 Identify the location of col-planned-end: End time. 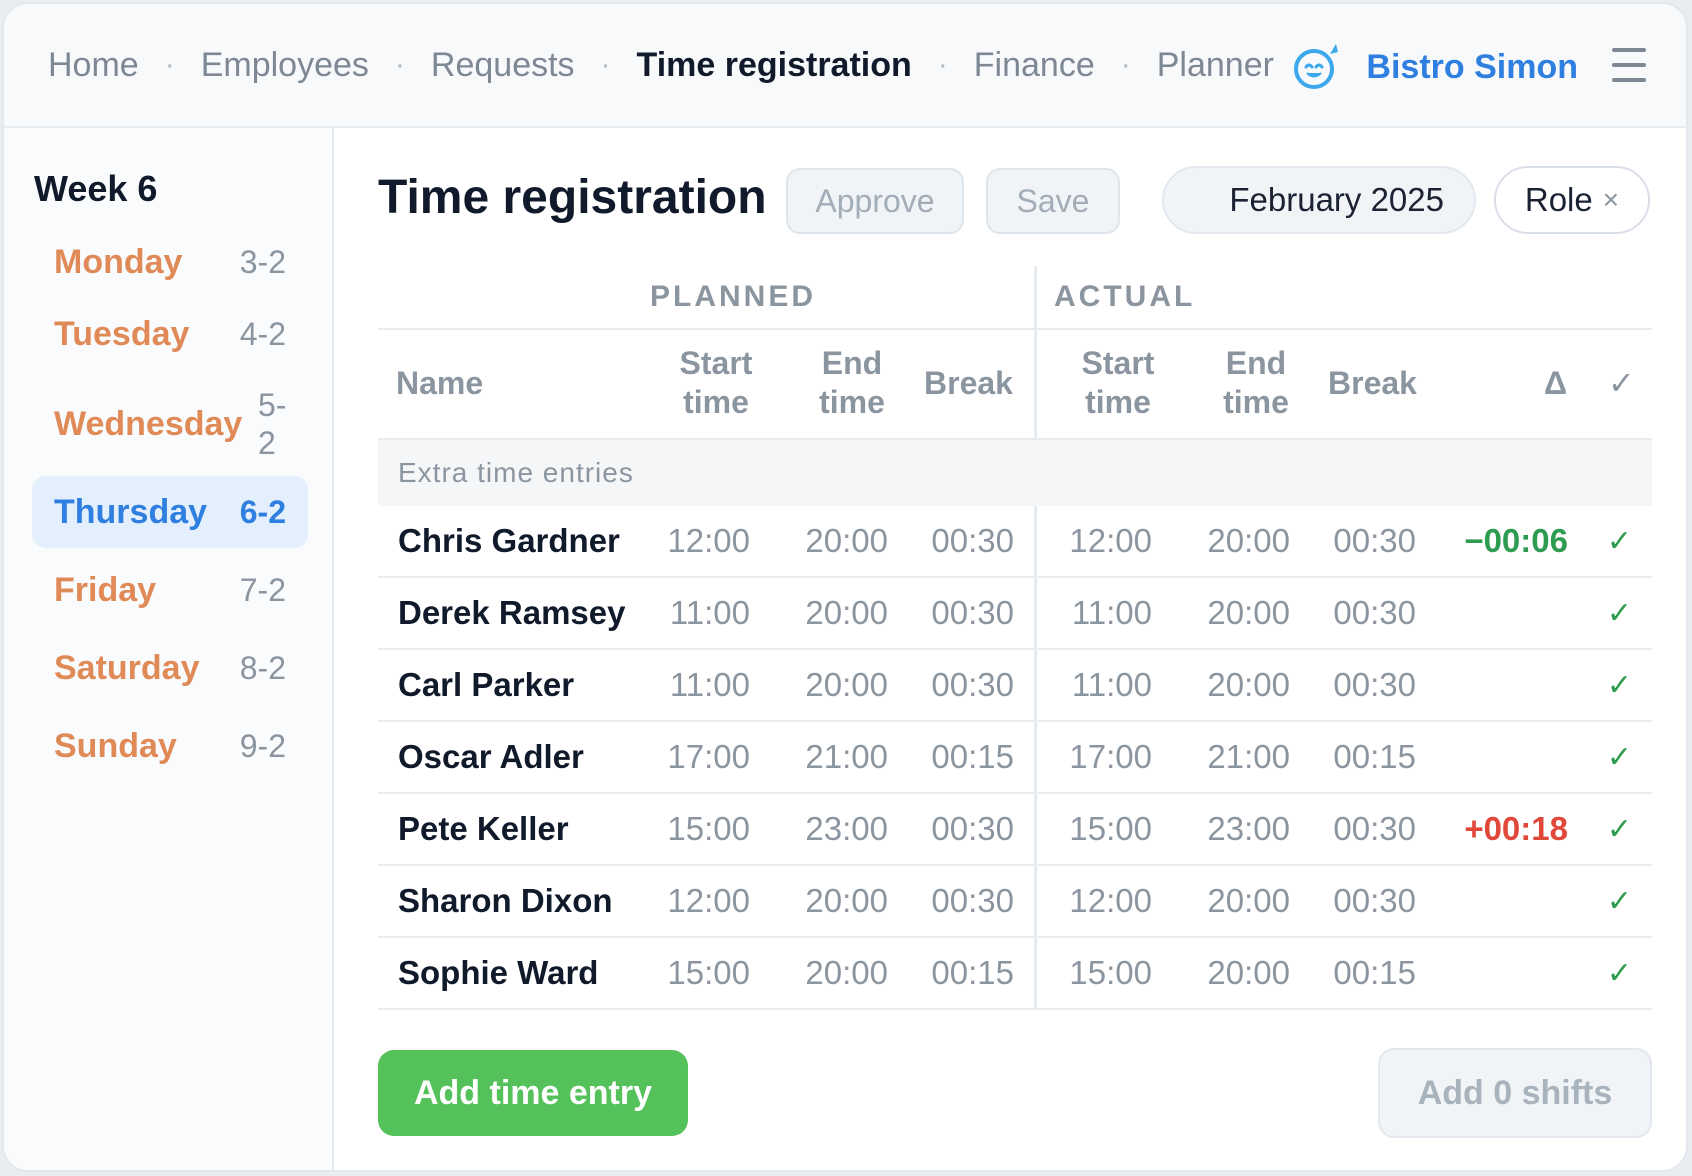
(852, 383).